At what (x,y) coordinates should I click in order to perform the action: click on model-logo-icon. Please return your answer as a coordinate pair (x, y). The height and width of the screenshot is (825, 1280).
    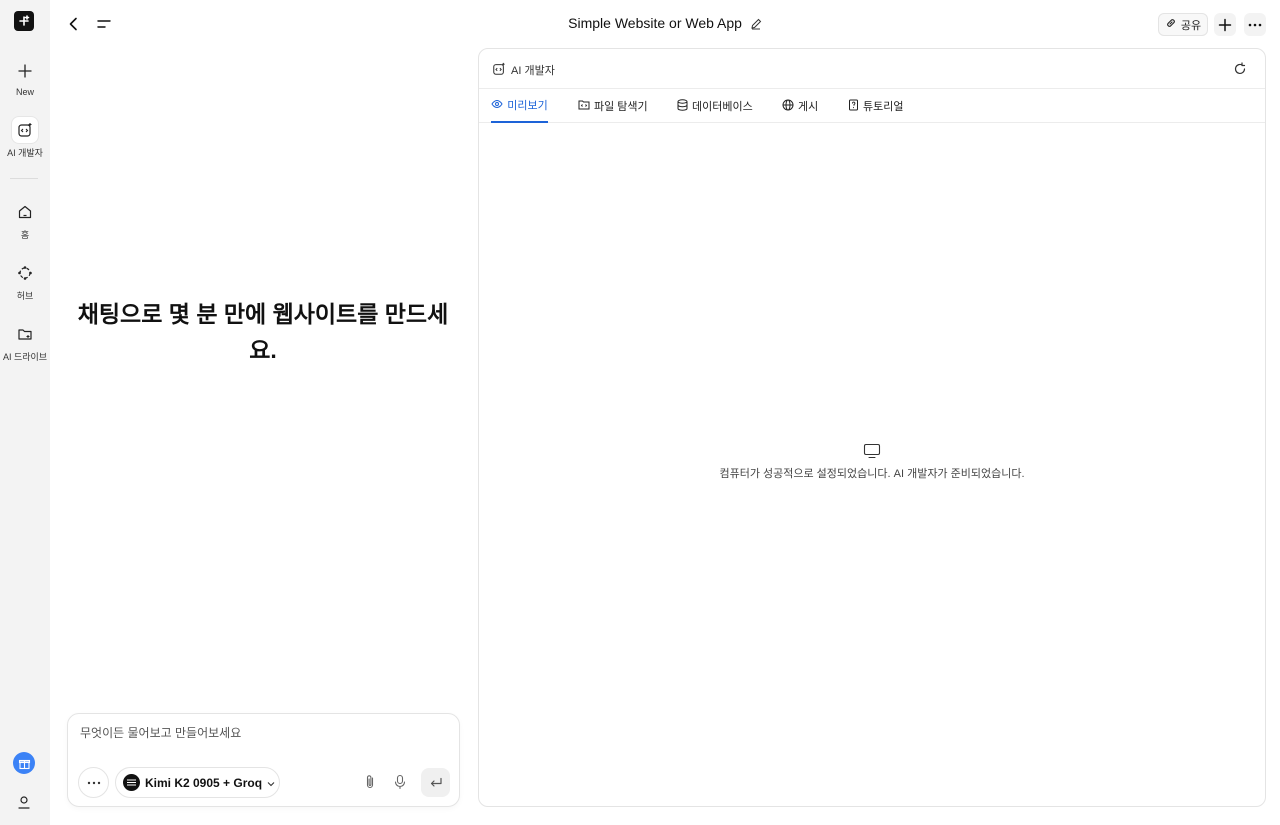
    Looking at the image, I should click on (131, 782).